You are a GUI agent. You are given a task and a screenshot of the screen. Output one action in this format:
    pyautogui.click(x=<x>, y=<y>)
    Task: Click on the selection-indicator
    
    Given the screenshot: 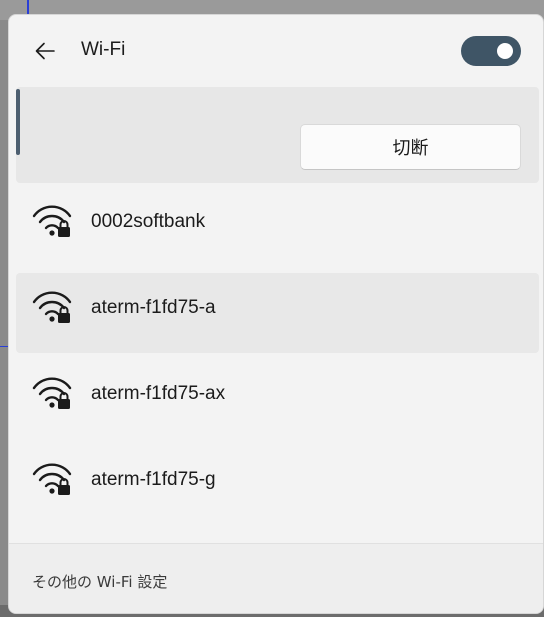 What is the action you would take?
    pyautogui.click(x=18, y=122)
    